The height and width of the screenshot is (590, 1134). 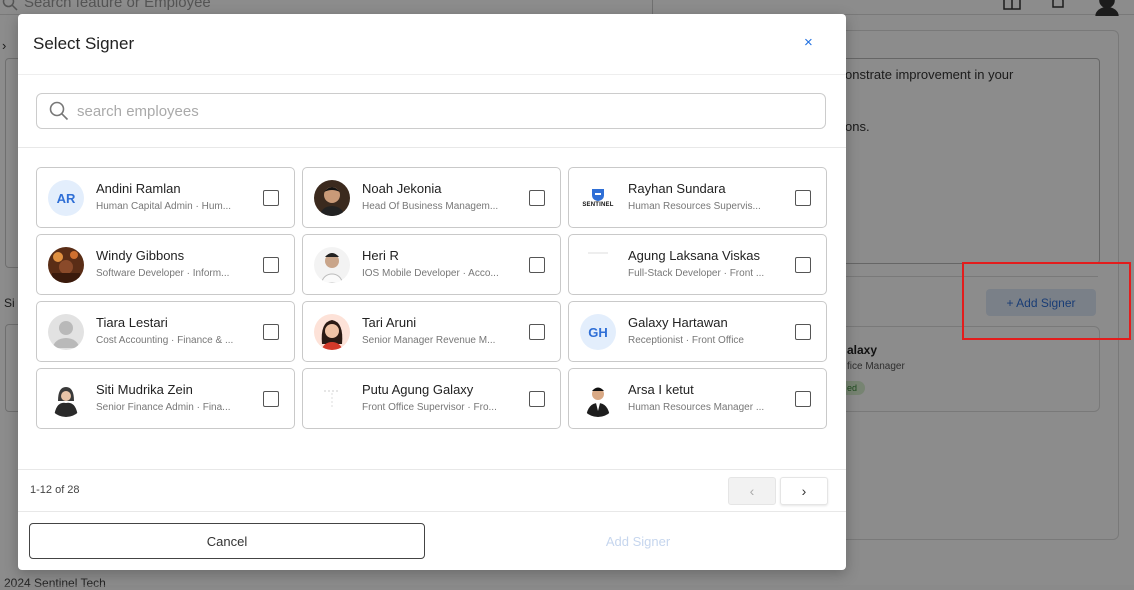 What do you see at coordinates (138, 188) in the screenshot?
I see `employee-name: Andini Ramlan` at bounding box center [138, 188].